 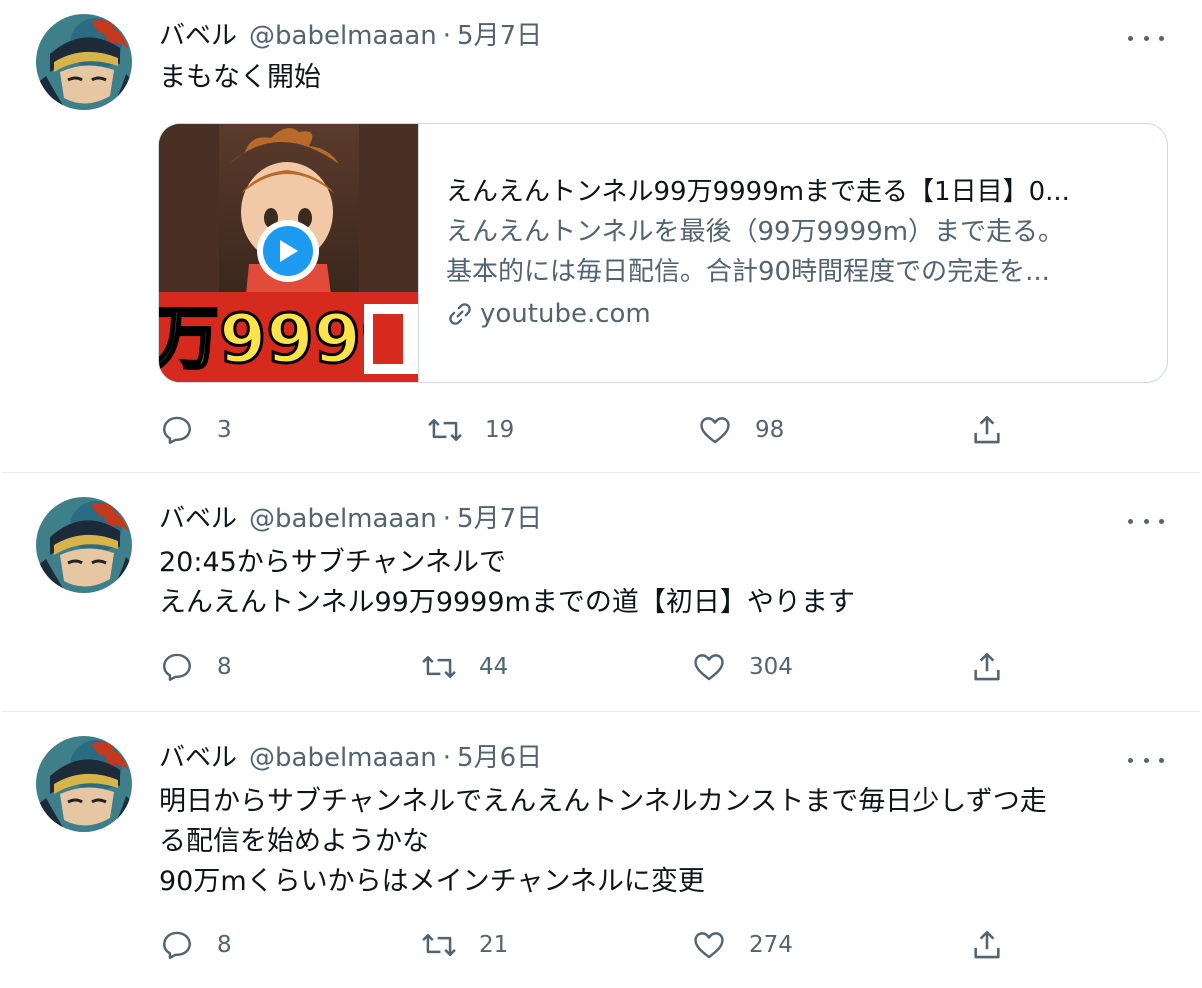 I want to click on tweet-header: バベル @babelmaaan · 5月6日, so click(x=350, y=758).